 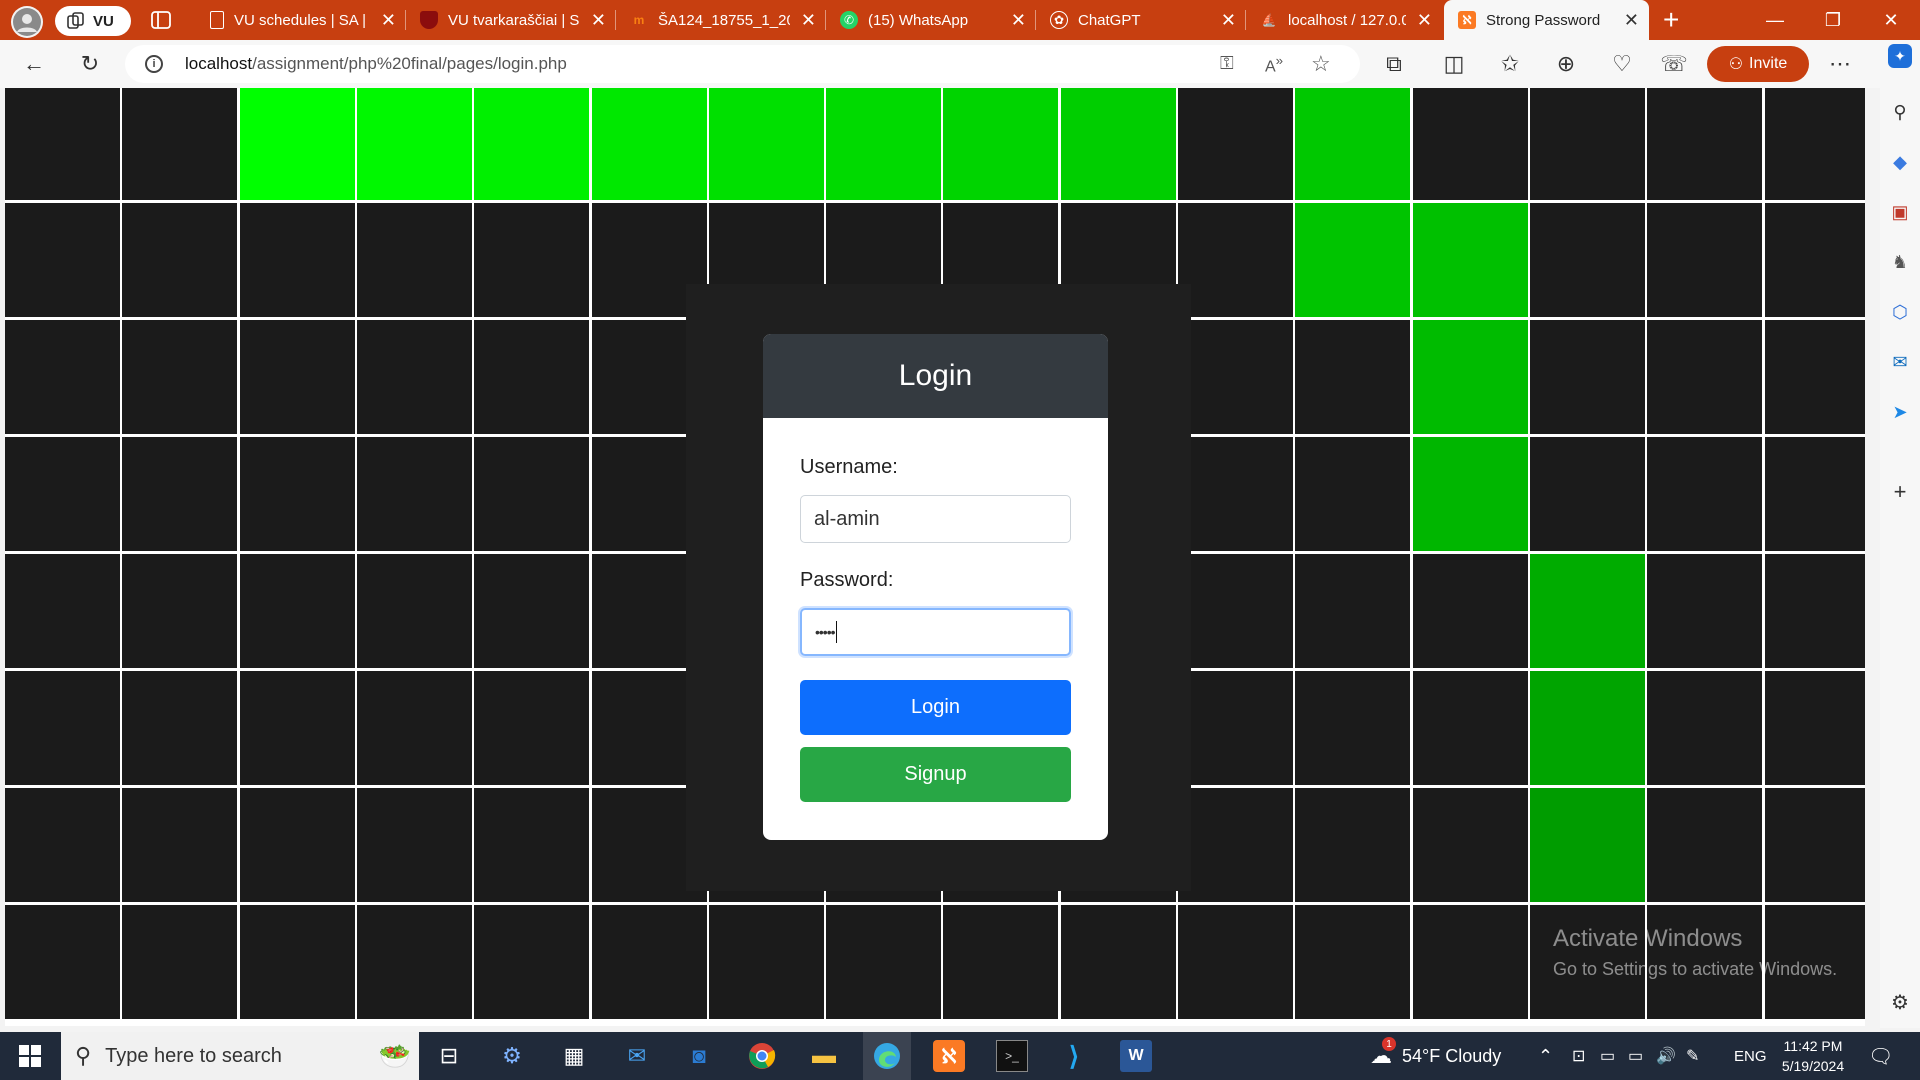 I want to click on battery-icon: ▭, so click(x=1607, y=1056).